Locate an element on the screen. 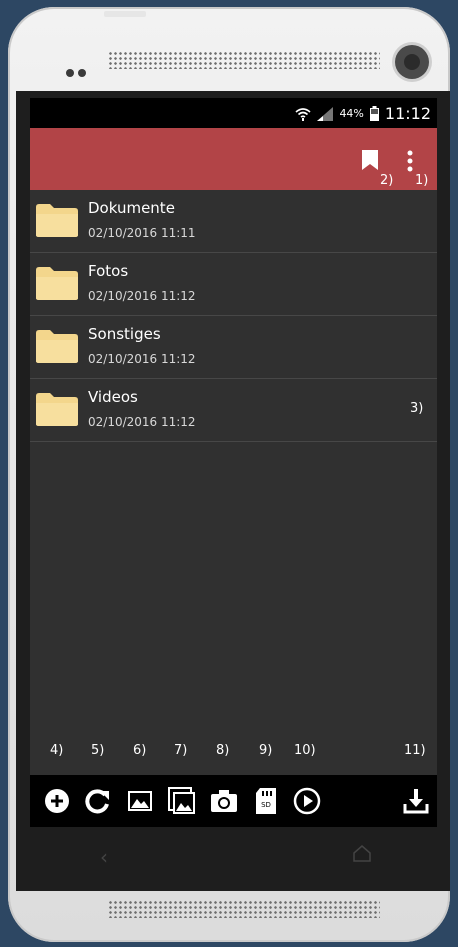 The image size is (458, 947). front-camera is located at coordinates (412, 62).